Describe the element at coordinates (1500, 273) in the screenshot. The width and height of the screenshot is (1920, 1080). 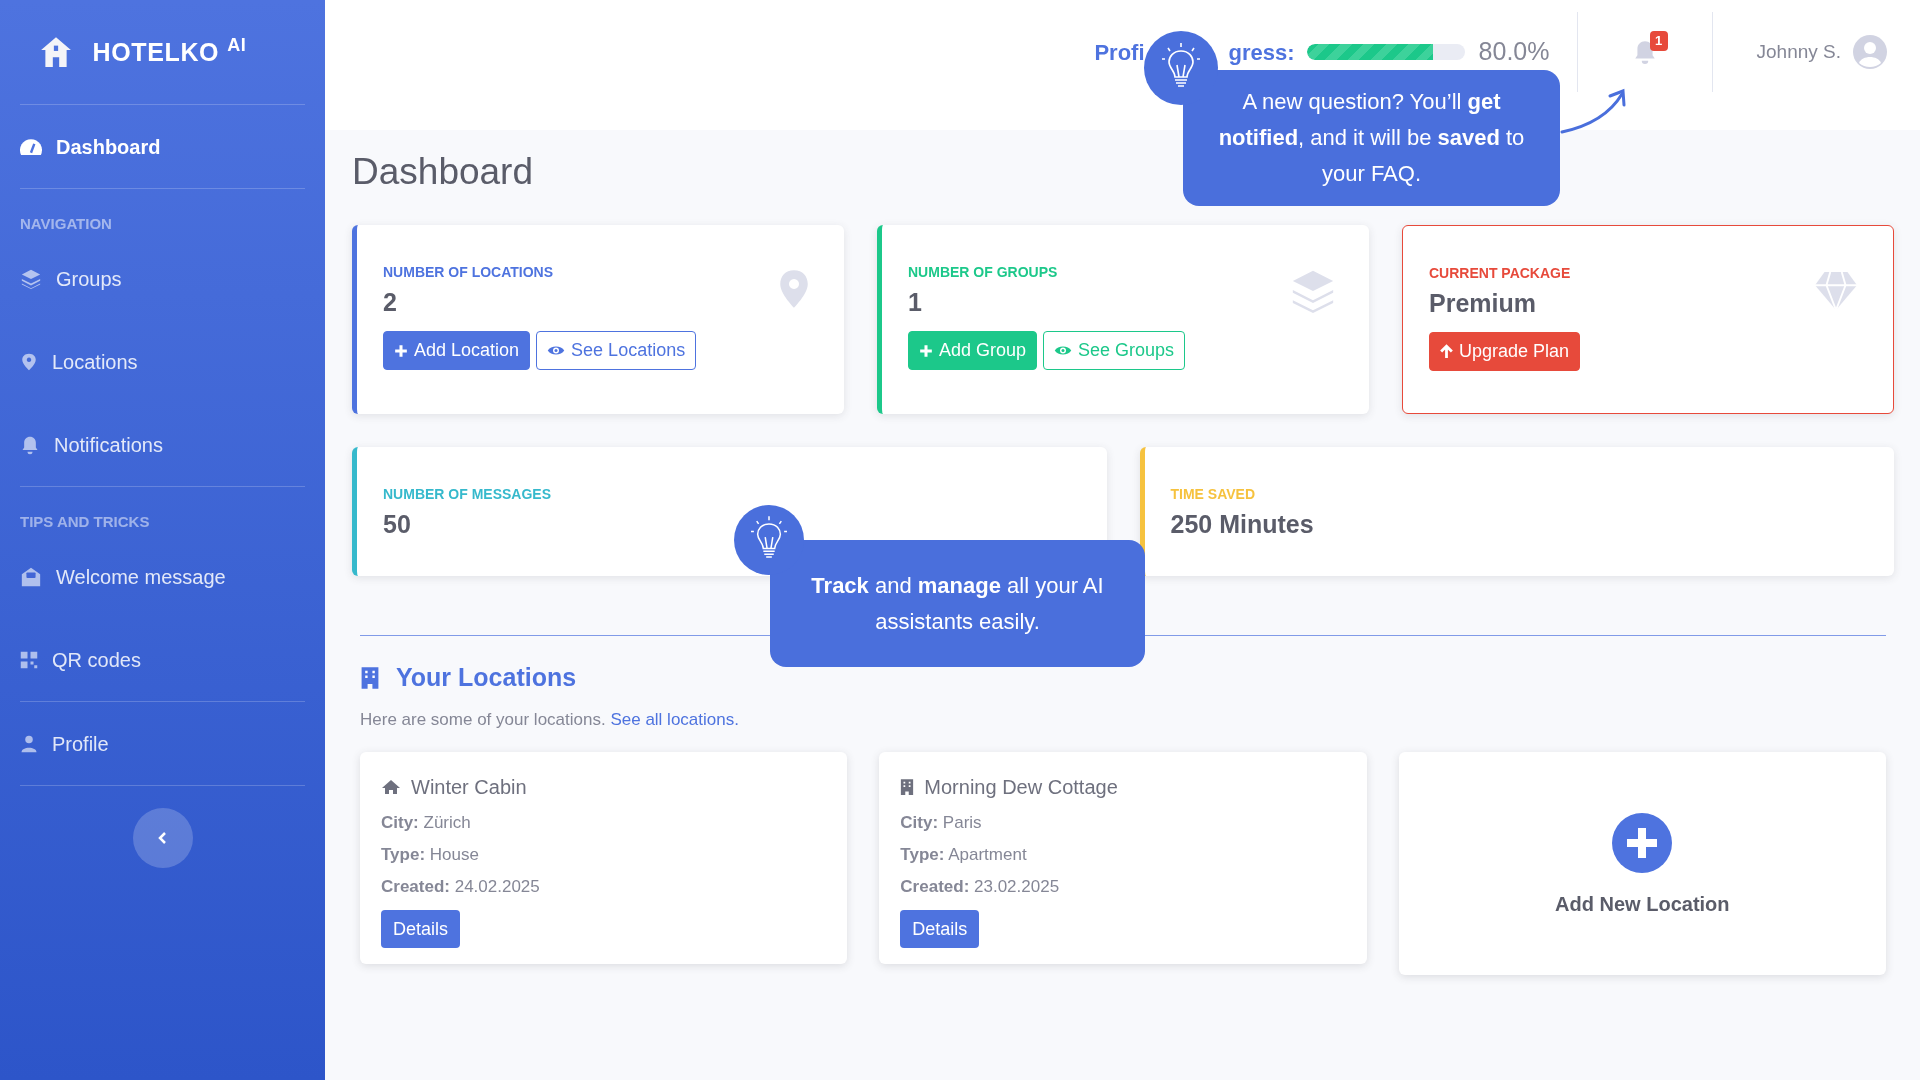
I see `stat-label: CURRENT PACKAGE` at that location.